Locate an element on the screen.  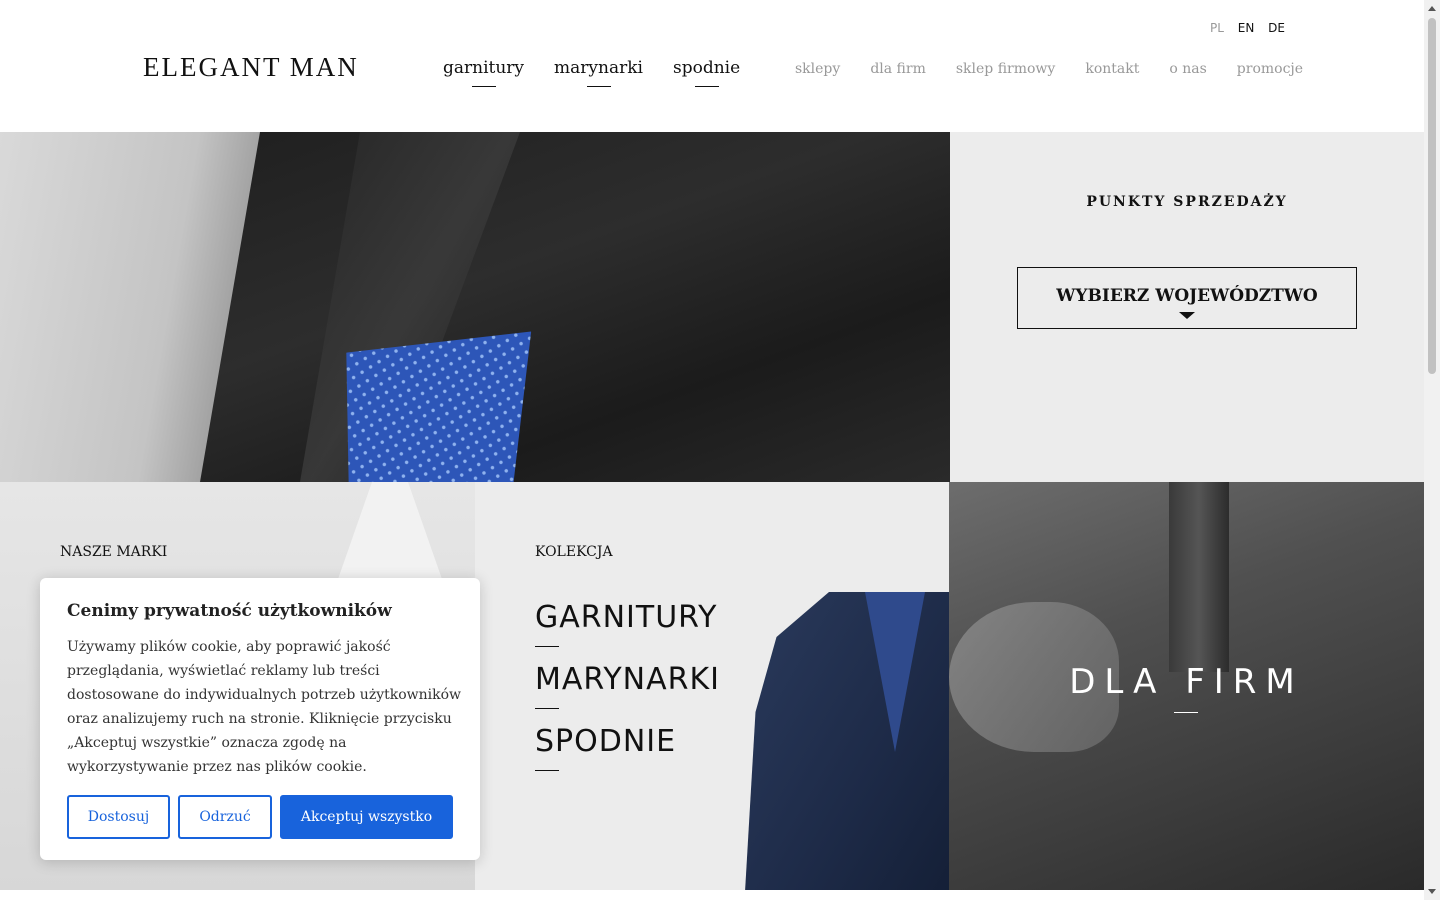
main-nav: garnitury marynarki spodnie is located at coordinates (591, 72).